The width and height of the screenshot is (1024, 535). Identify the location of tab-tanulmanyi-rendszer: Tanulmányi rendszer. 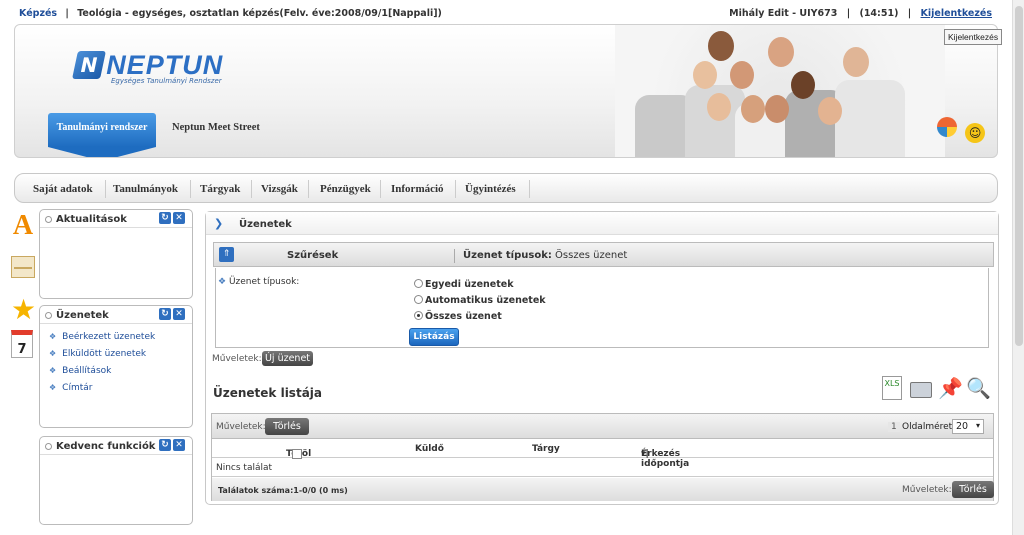
(102, 135).